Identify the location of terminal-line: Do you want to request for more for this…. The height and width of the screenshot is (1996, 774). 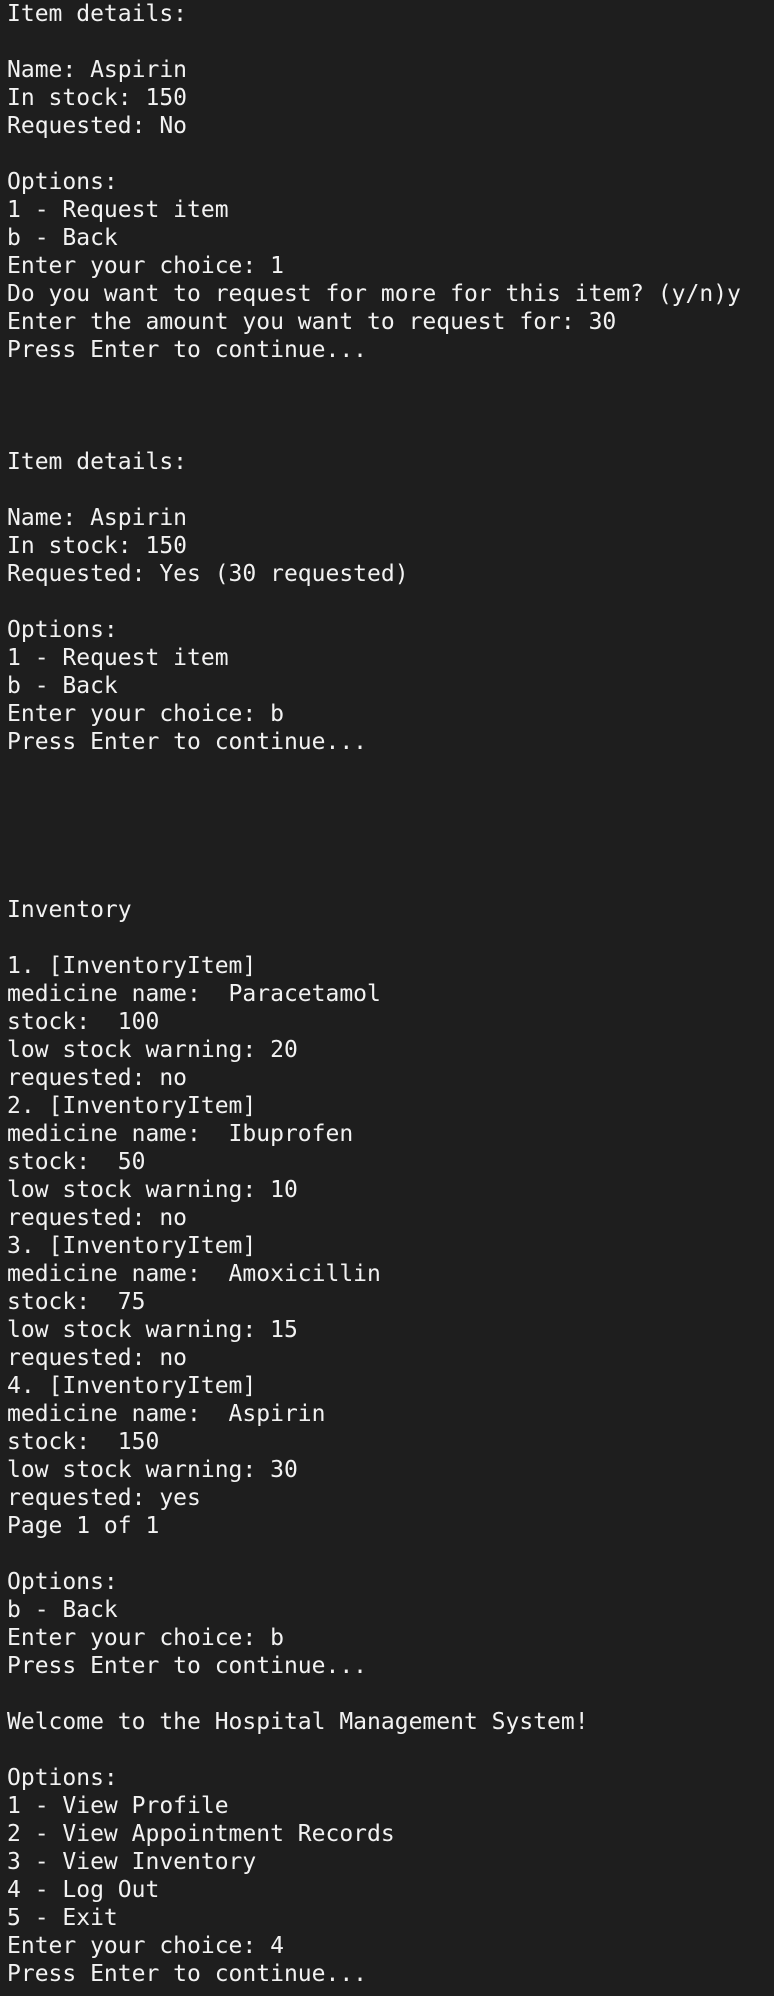
(374, 294).